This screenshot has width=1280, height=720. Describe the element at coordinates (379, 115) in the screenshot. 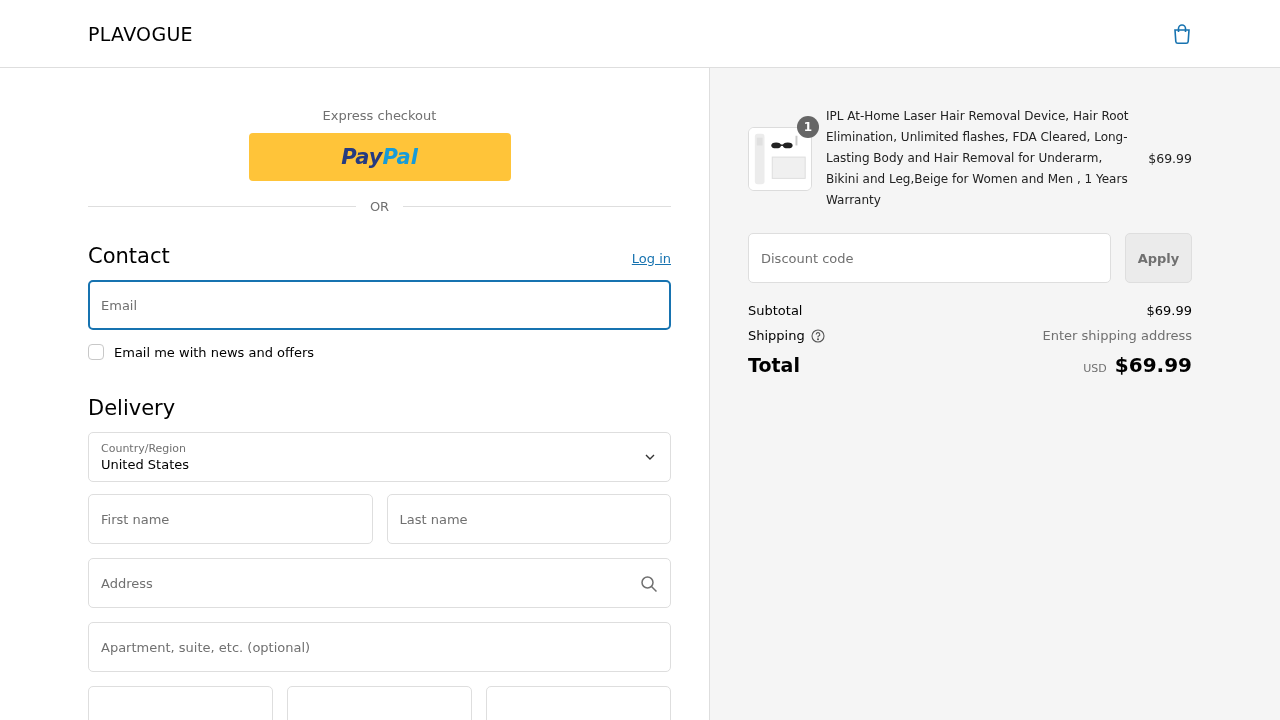

I see `express-checkout-label: Express checkout` at that location.